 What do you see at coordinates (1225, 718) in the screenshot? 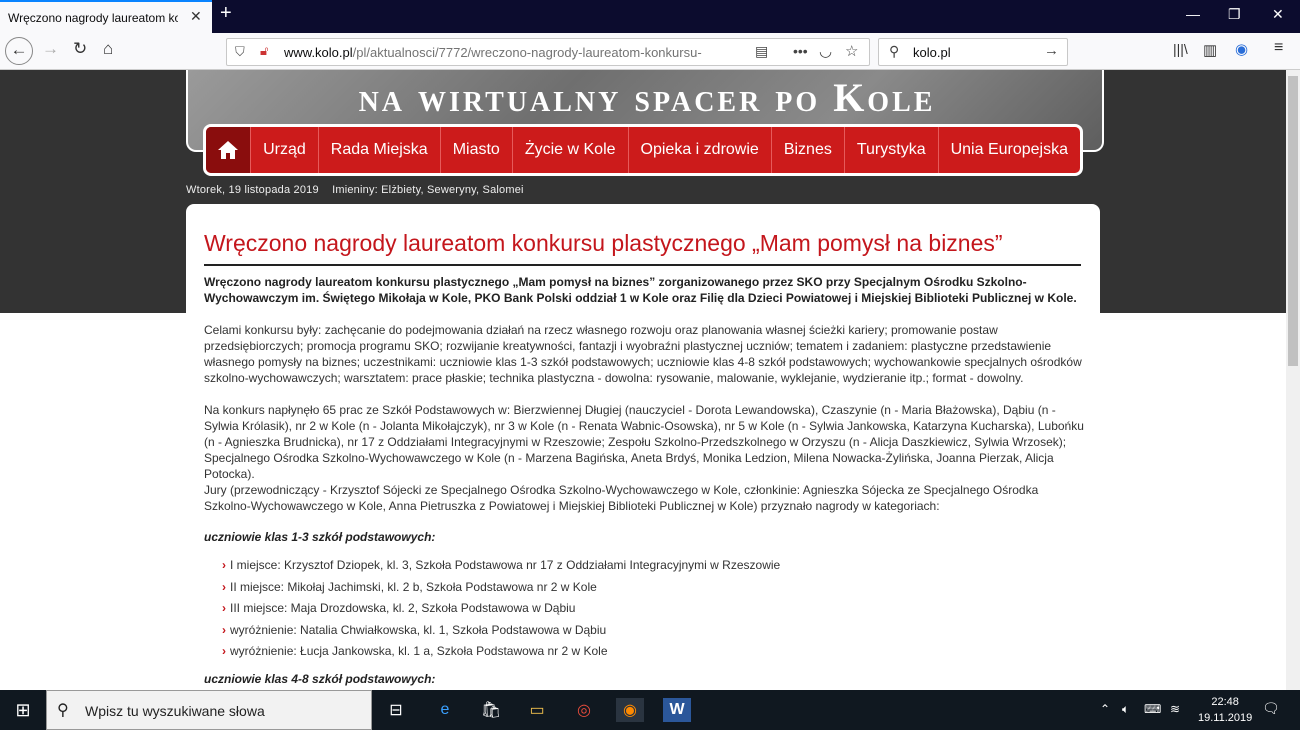
I see `clock-date: 19.11.2019` at bounding box center [1225, 718].